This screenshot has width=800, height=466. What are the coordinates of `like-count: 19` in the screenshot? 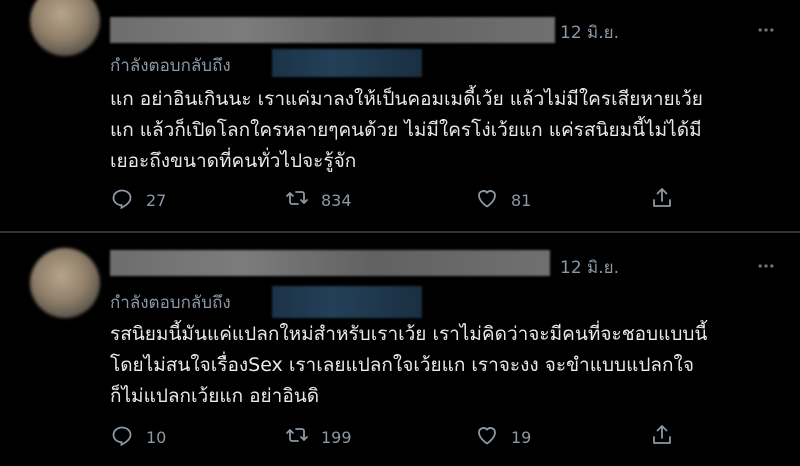 It's located at (521, 437).